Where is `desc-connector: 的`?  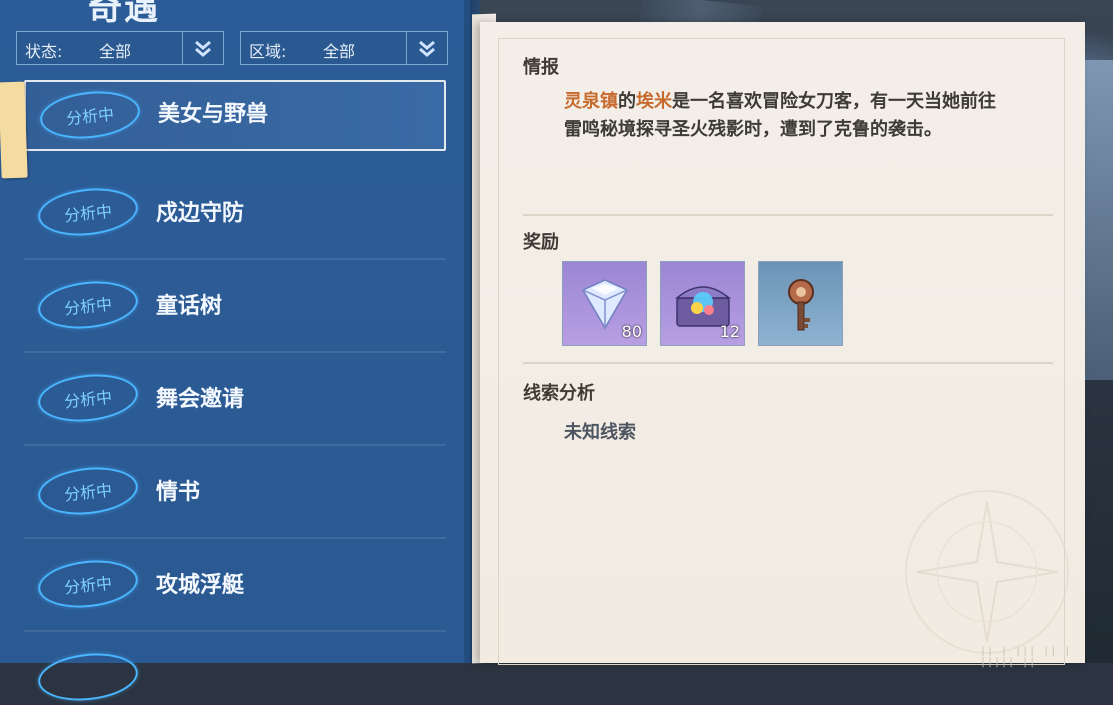
desc-connector: 的 is located at coordinates (627, 101).